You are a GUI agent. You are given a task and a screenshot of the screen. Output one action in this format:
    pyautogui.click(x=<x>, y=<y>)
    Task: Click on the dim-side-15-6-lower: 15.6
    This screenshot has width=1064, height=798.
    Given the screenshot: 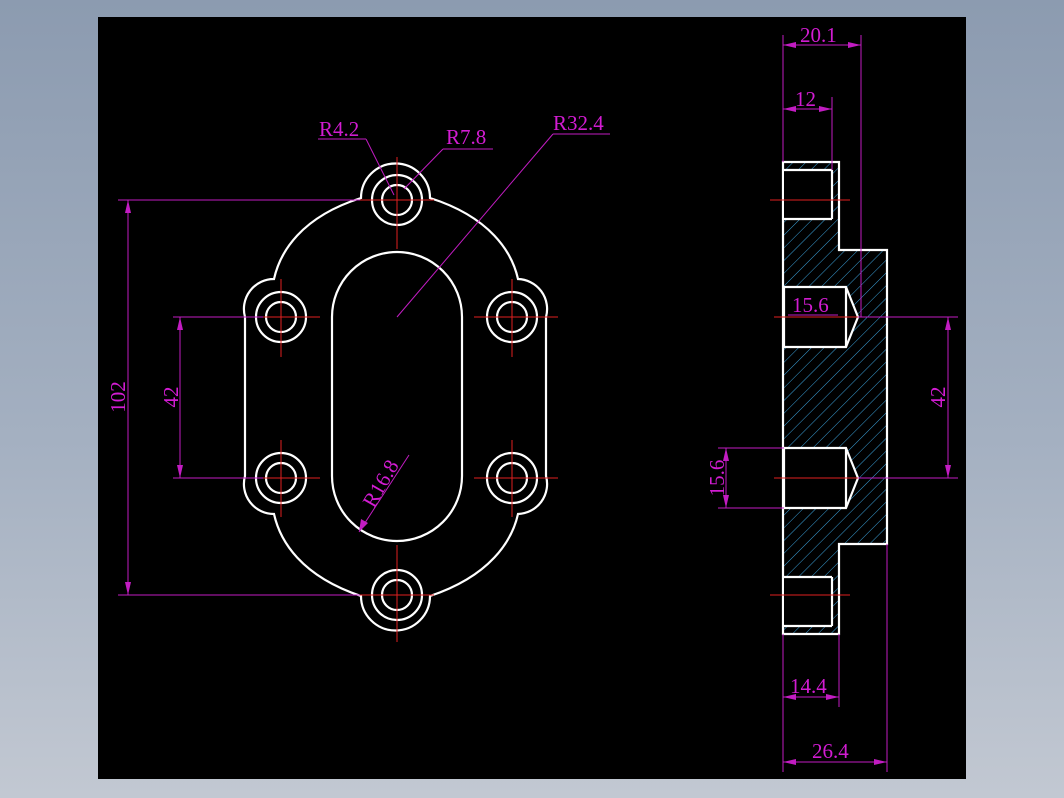 What is the action you would take?
    pyautogui.click(x=744, y=478)
    